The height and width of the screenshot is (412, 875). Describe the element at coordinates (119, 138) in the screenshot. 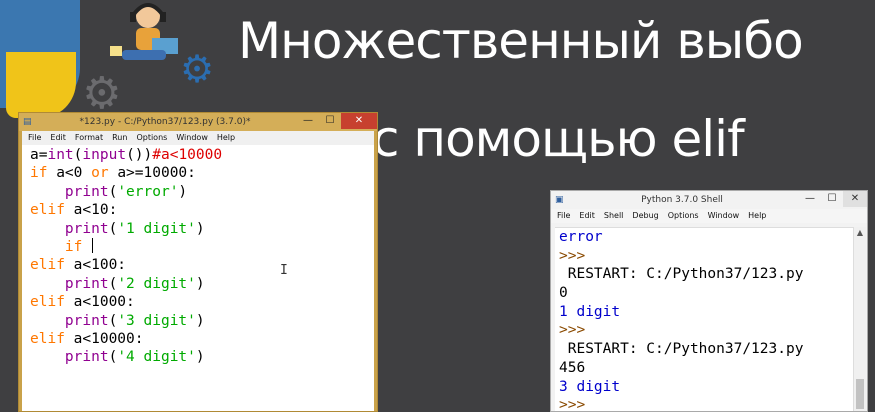

I see `menu-run: Run` at that location.